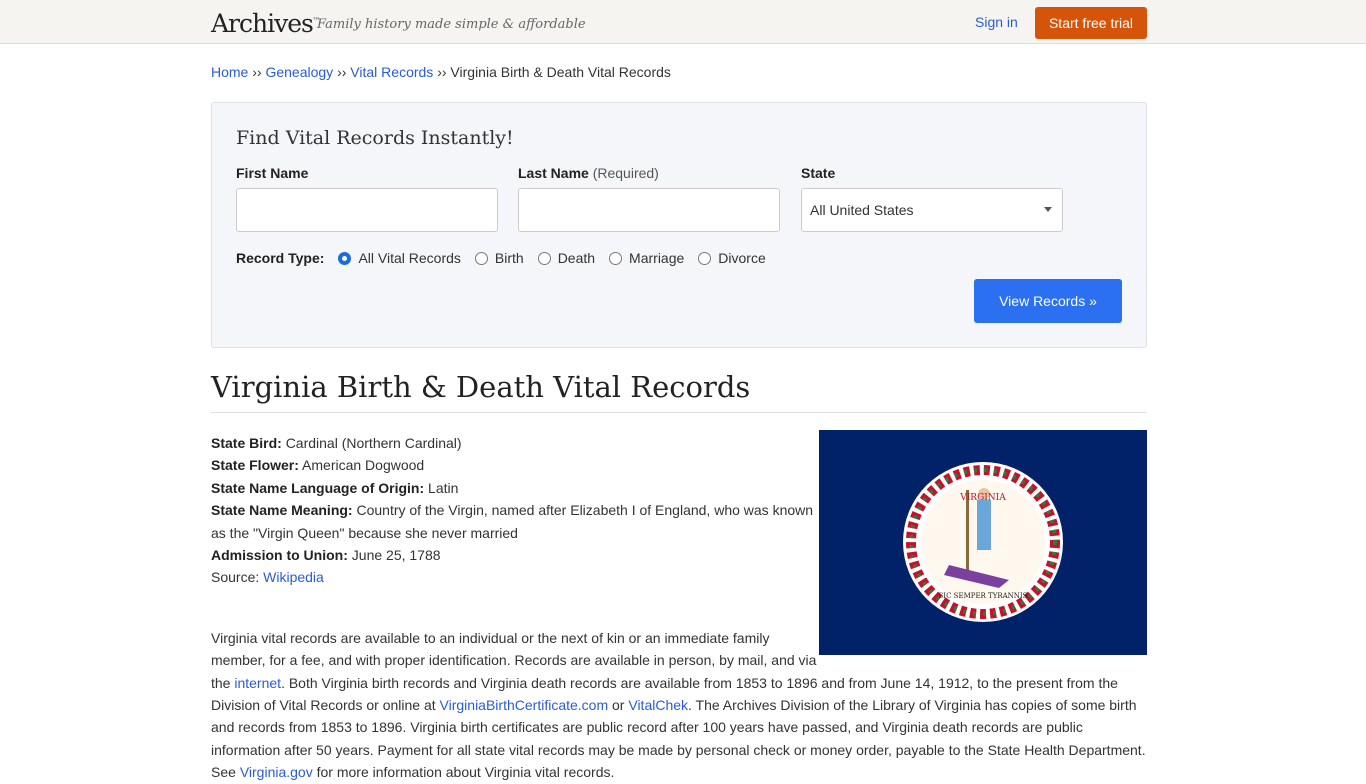  What do you see at coordinates (732, 258) in the screenshot?
I see `radio-divorce: Divorce` at bounding box center [732, 258].